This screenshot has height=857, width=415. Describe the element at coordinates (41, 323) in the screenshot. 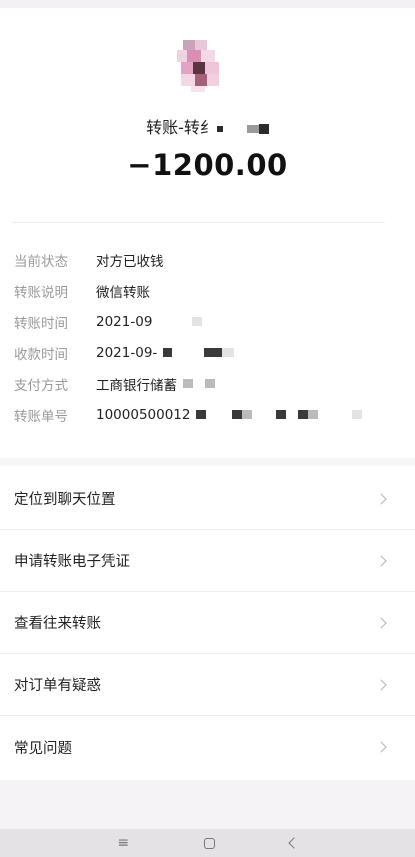

I see `detail-label: 转账时间` at that location.